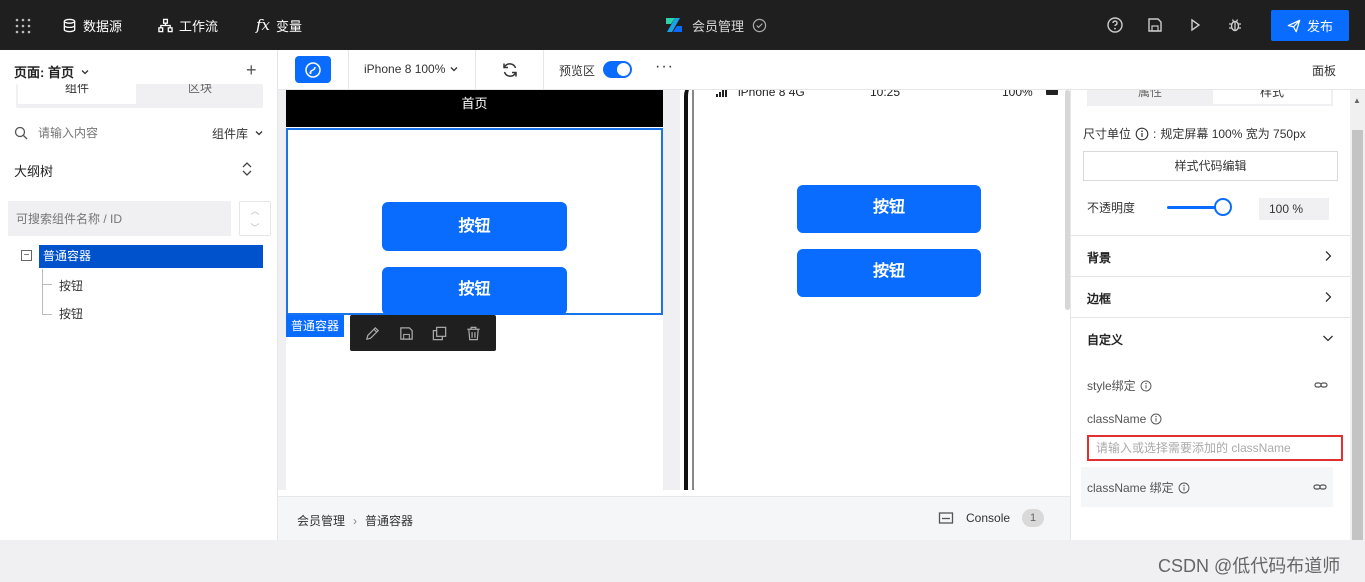  I want to click on refresh-icon, so click(510, 70).